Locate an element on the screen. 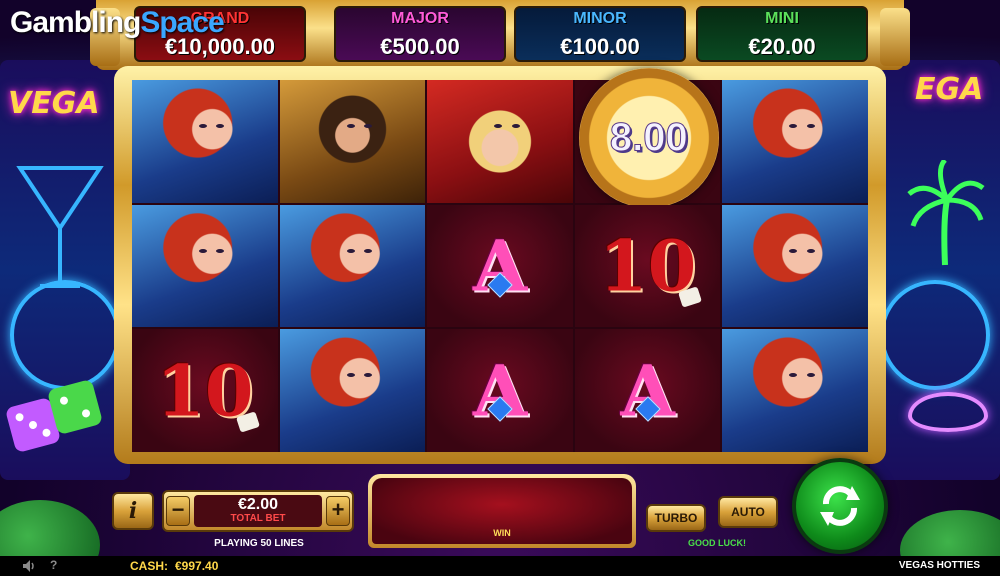  decrease-bet-button: − is located at coordinates (178, 511).